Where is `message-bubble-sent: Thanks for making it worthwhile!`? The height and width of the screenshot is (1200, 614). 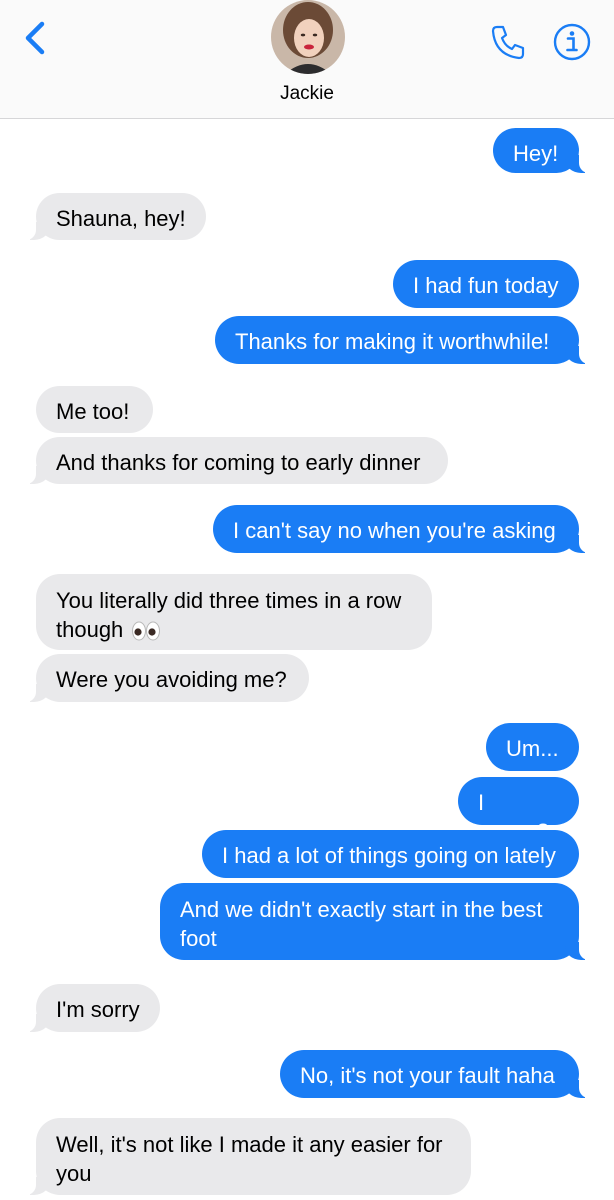 message-bubble-sent: Thanks for making it worthwhile! is located at coordinates (404, 340).